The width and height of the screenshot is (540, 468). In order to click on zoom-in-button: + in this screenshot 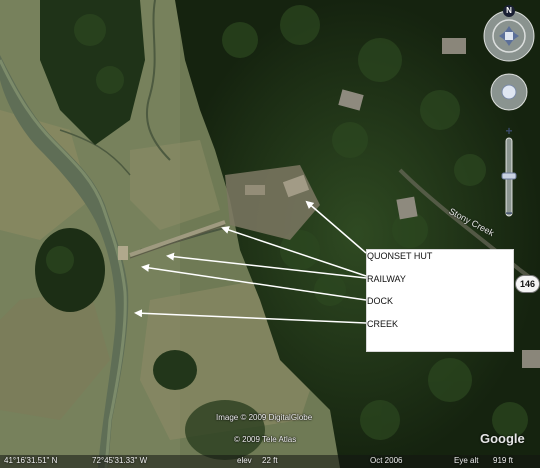, I will do `click(509, 131)`.